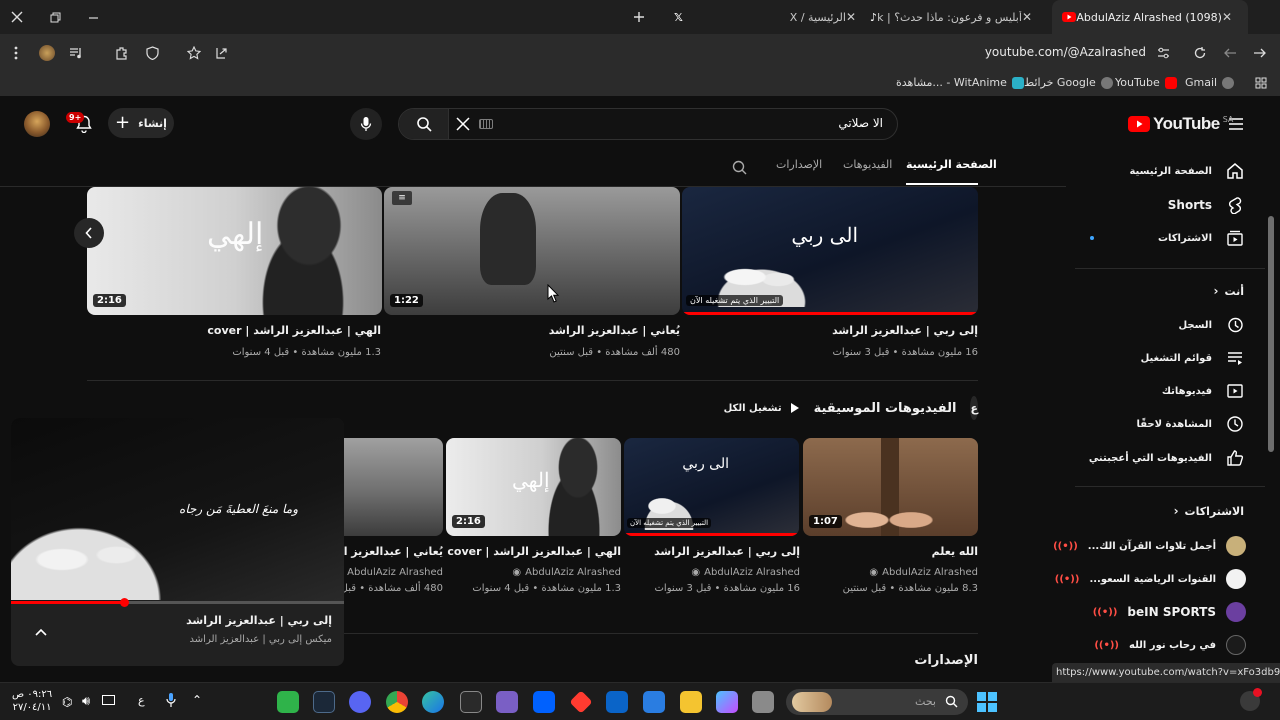 Image resolution: width=1280 pixels, height=720 pixels. What do you see at coordinates (37, 124) in the screenshot?
I see `account-avatar` at bounding box center [37, 124].